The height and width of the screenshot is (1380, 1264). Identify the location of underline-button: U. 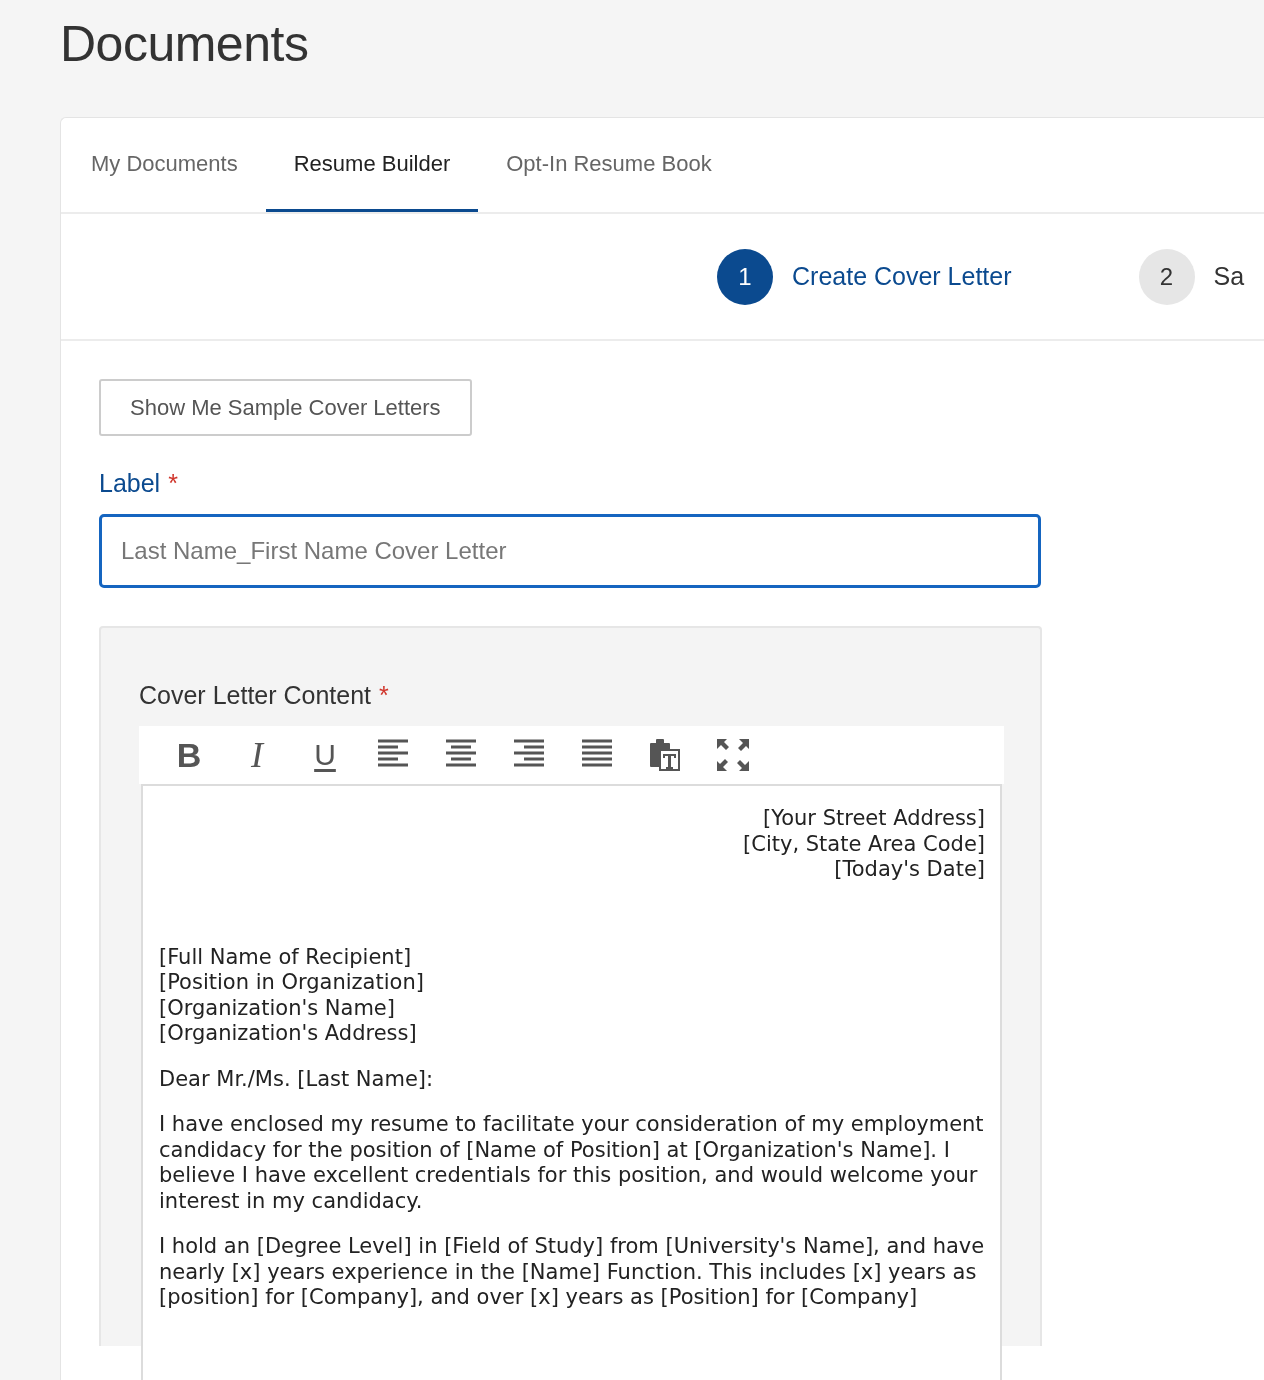
(325, 755).